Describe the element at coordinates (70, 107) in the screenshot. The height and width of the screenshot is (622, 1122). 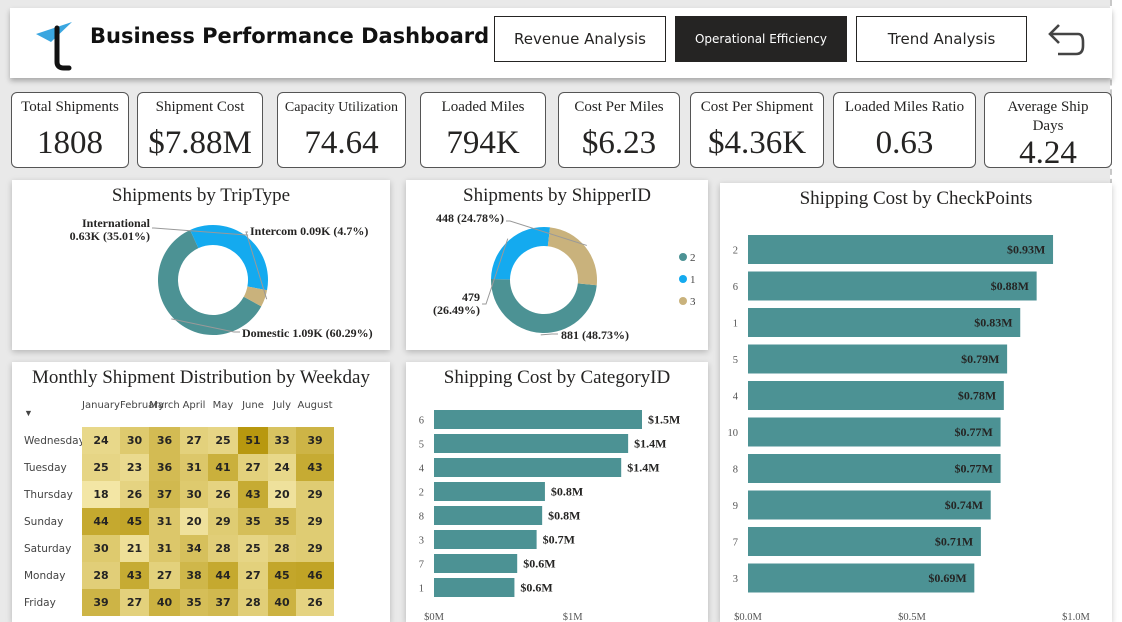
I see `kpi-label: Total Shipments` at that location.